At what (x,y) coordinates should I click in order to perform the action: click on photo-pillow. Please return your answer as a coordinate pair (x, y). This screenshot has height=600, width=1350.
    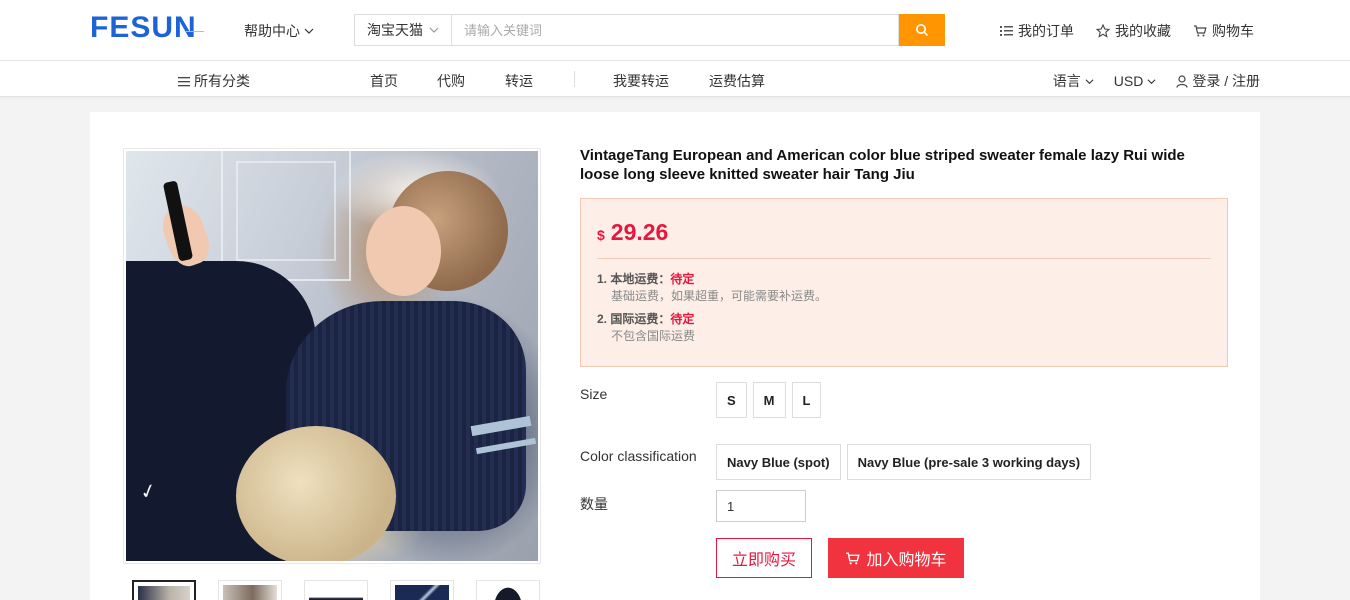
    Looking at the image, I should click on (316, 493).